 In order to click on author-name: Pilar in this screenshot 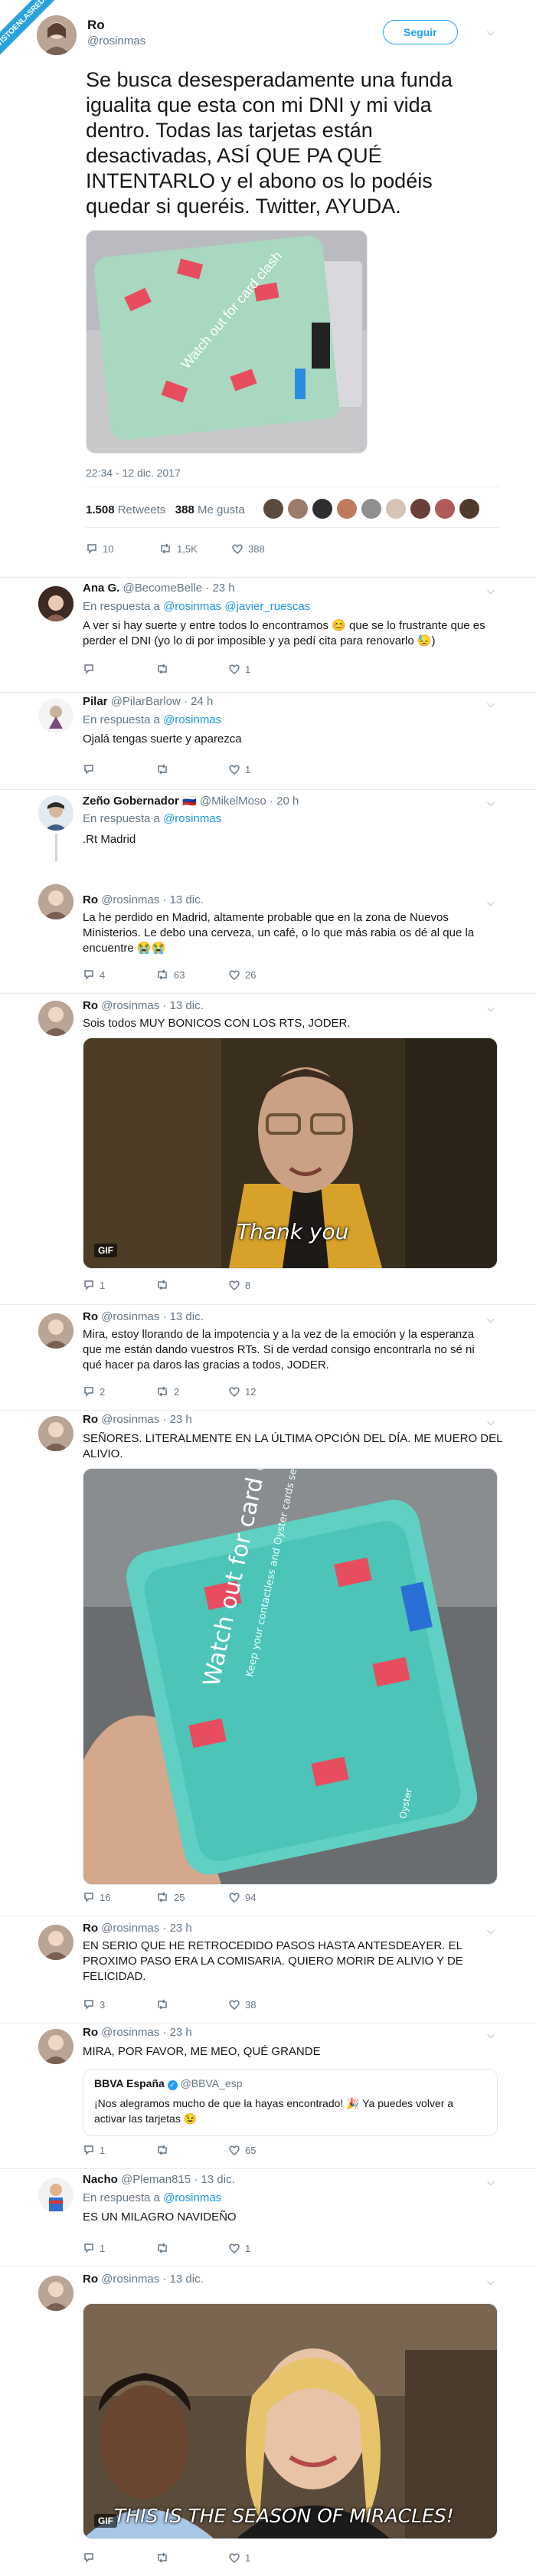, I will do `click(95, 702)`.